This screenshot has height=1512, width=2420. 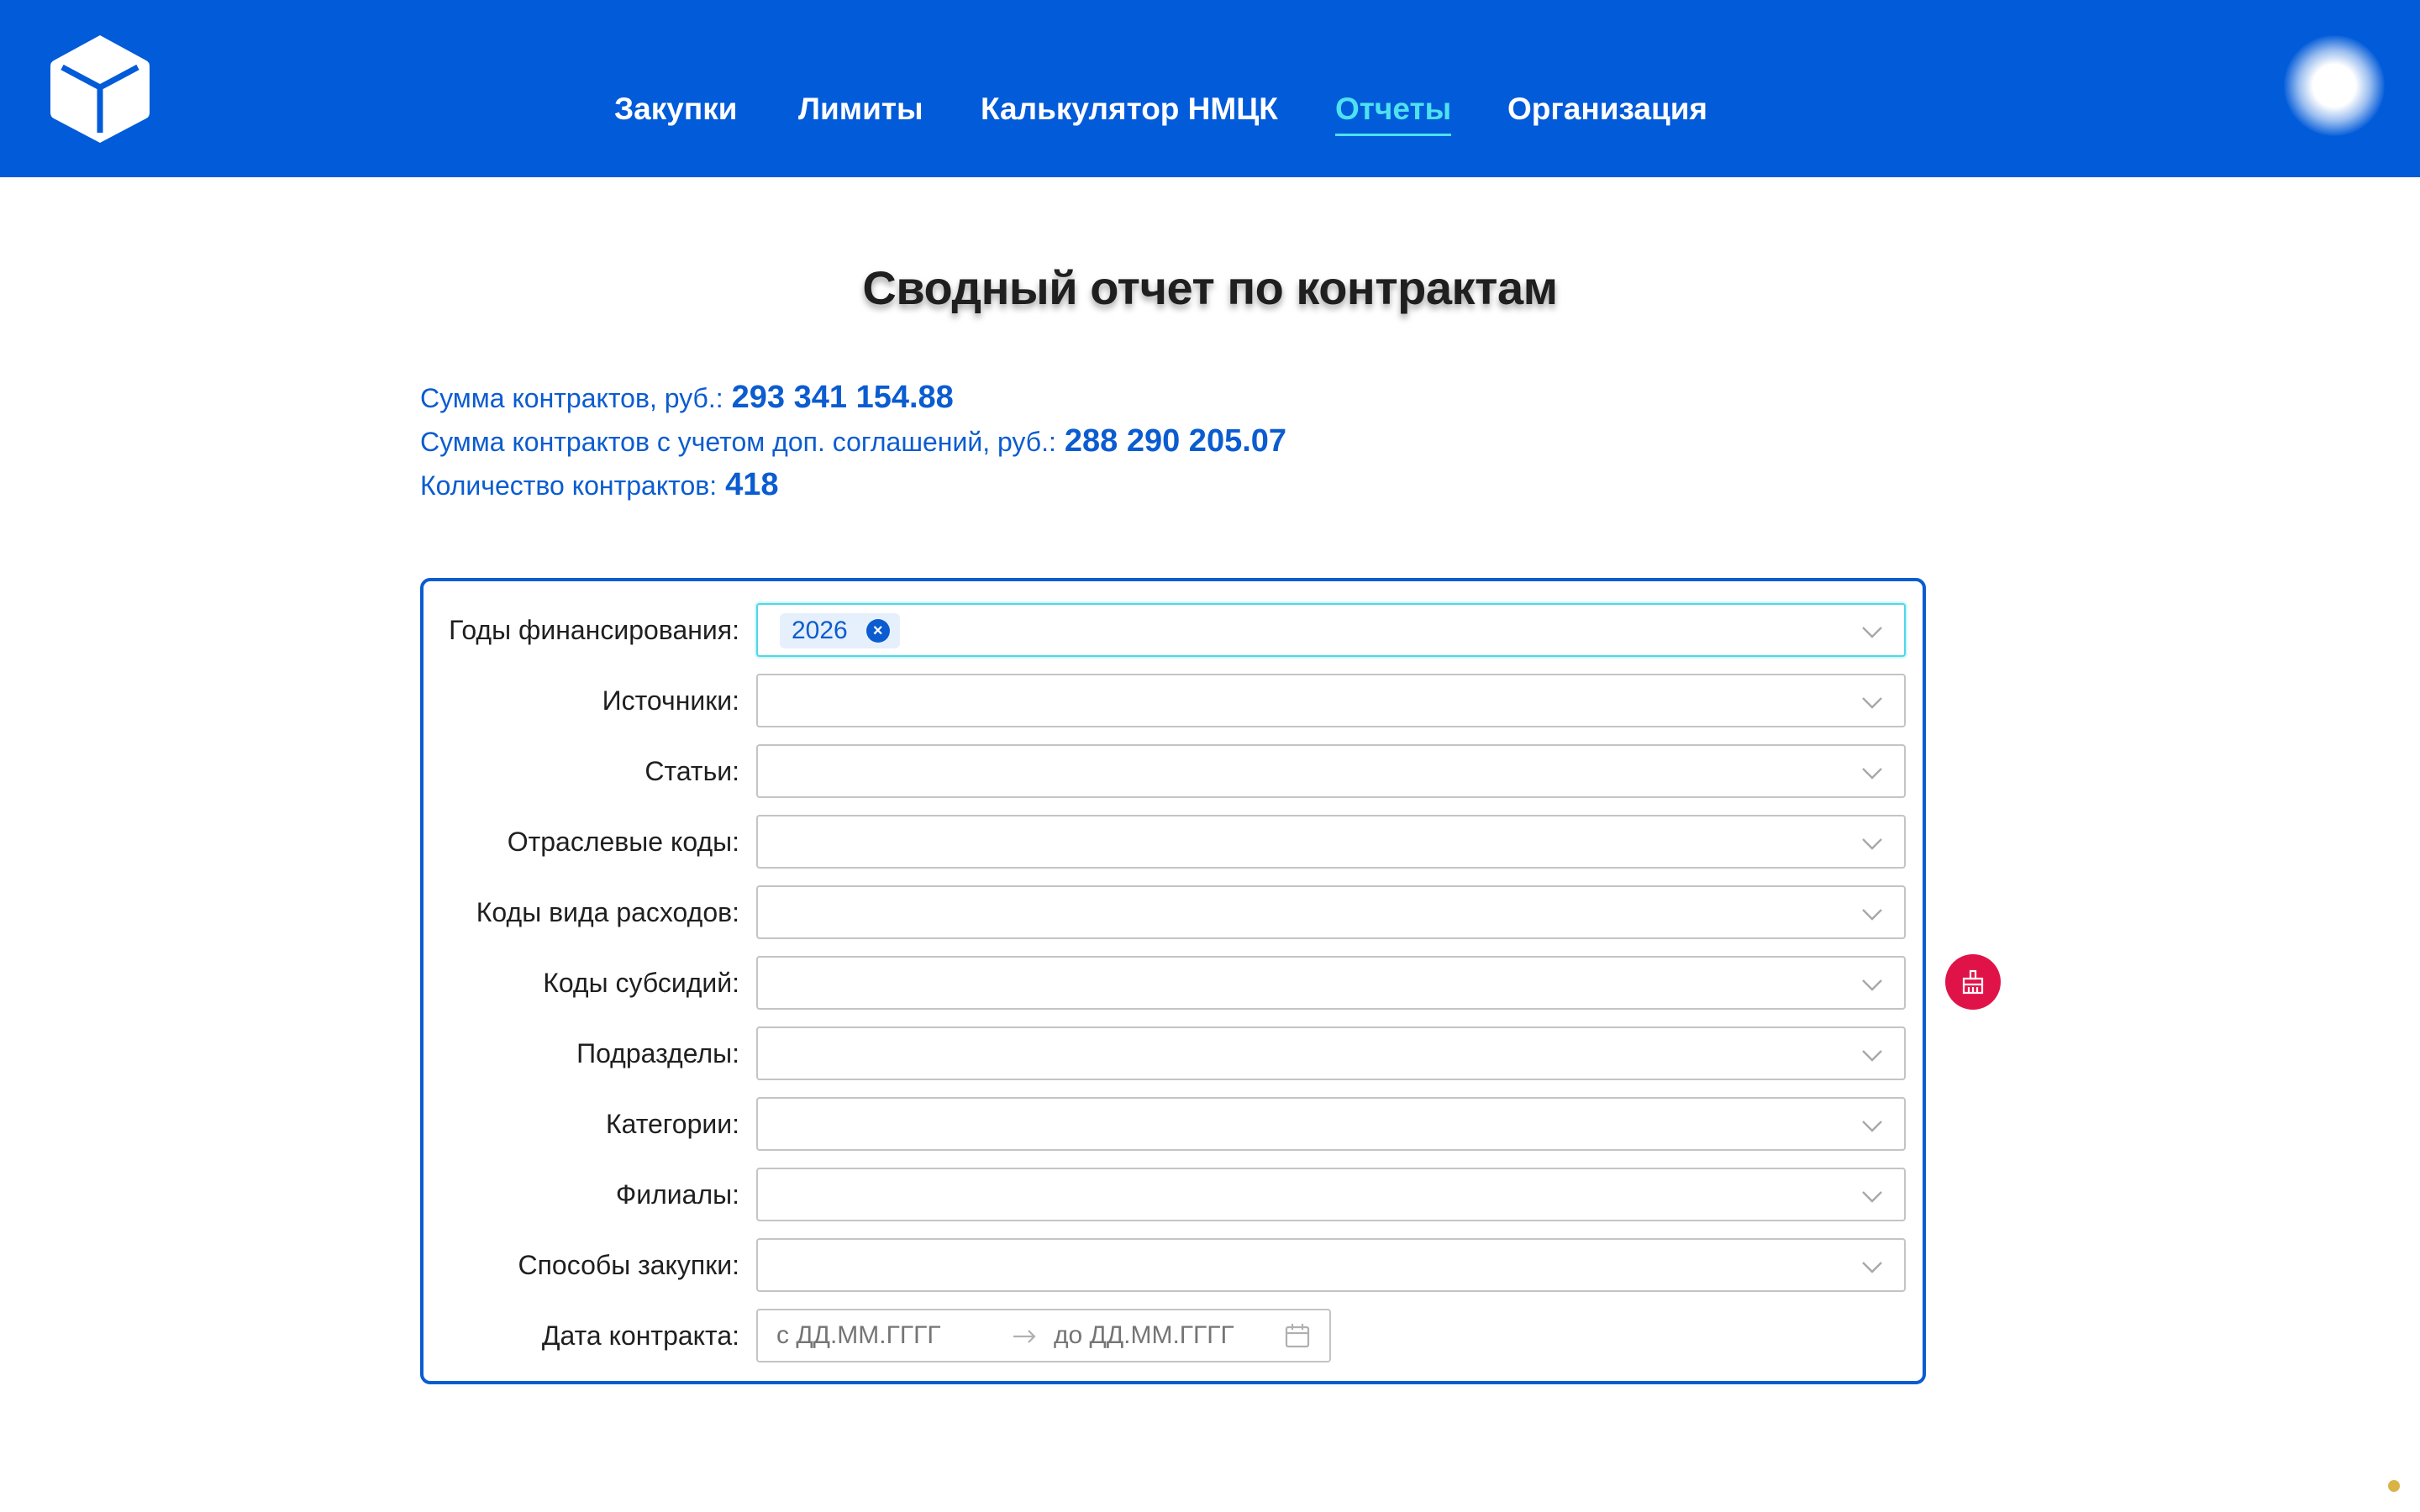 I want to click on financing-years-label: Годы финансирования:, so click(x=594, y=630).